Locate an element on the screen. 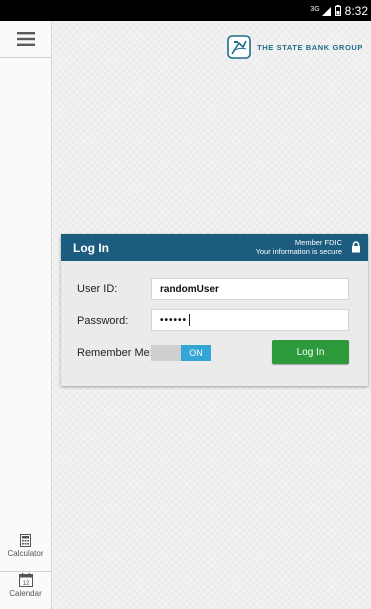 The height and width of the screenshot is (609, 371). password-input: •••••• is located at coordinates (250, 320).